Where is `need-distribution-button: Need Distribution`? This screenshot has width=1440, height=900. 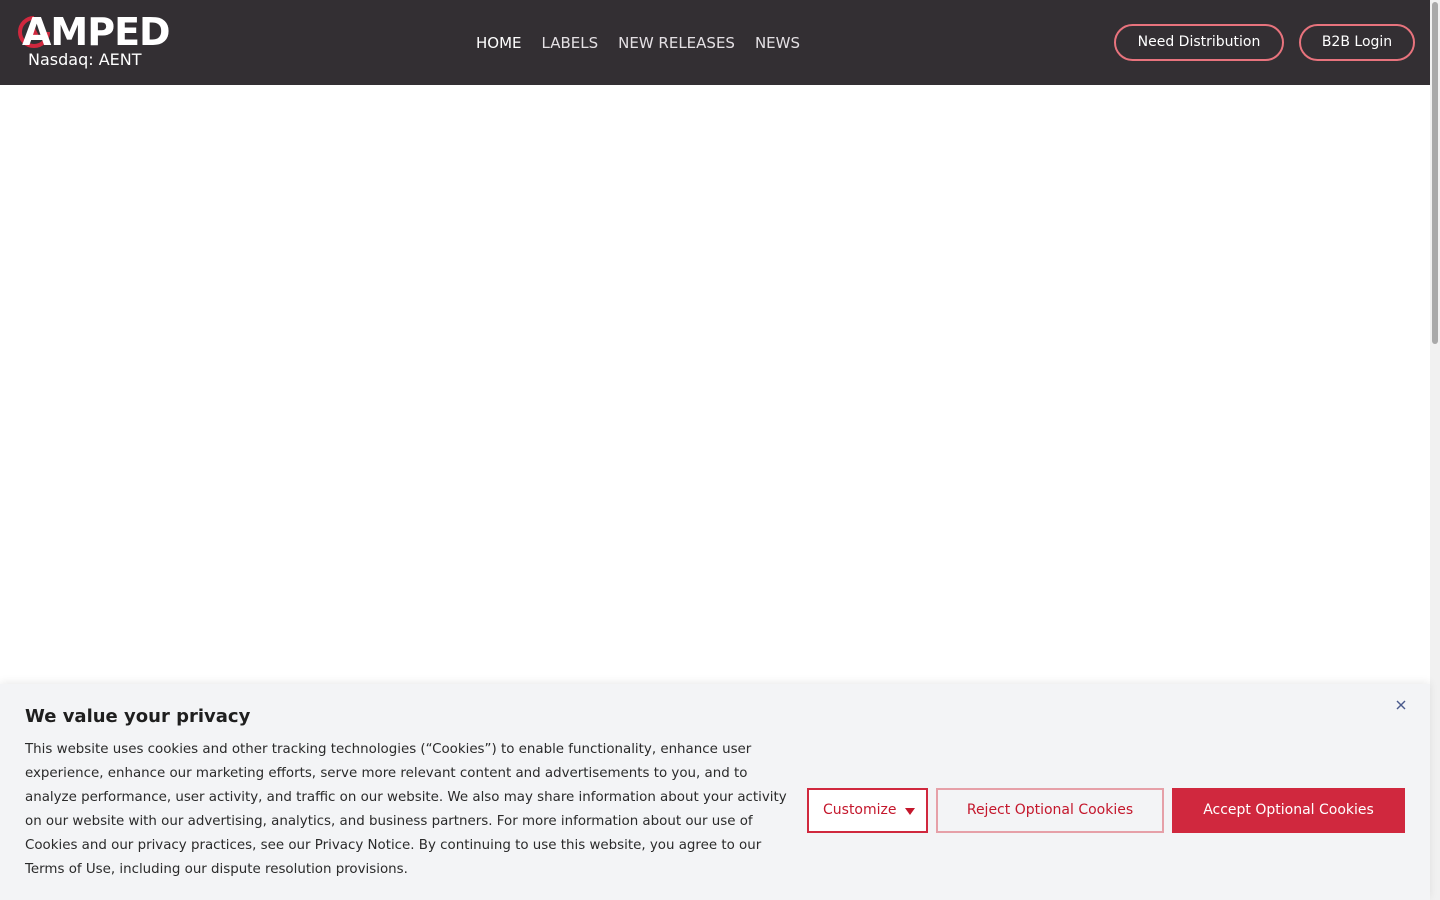 need-distribution-button: Need Distribution is located at coordinates (1199, 42).